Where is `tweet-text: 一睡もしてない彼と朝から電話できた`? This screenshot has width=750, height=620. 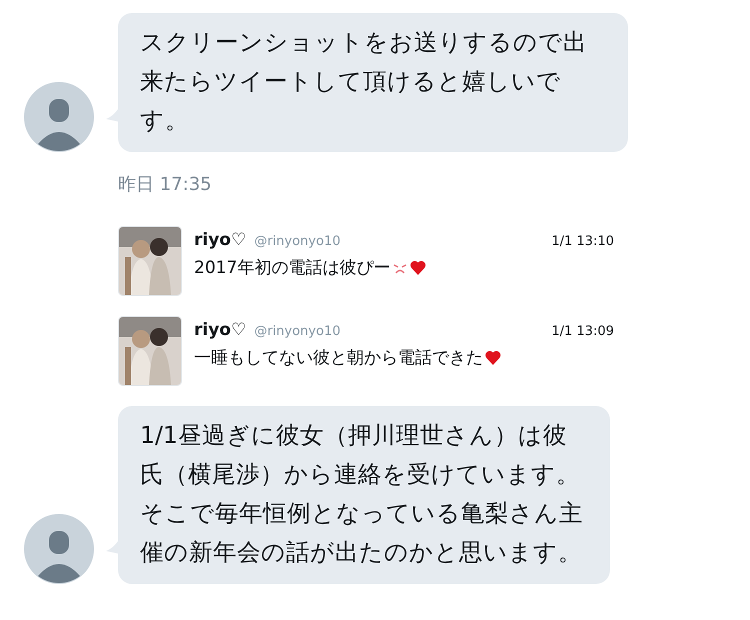 tweet-text: 一睡もしてない彼と朝から電話できた is located at coordinates (338, 358).